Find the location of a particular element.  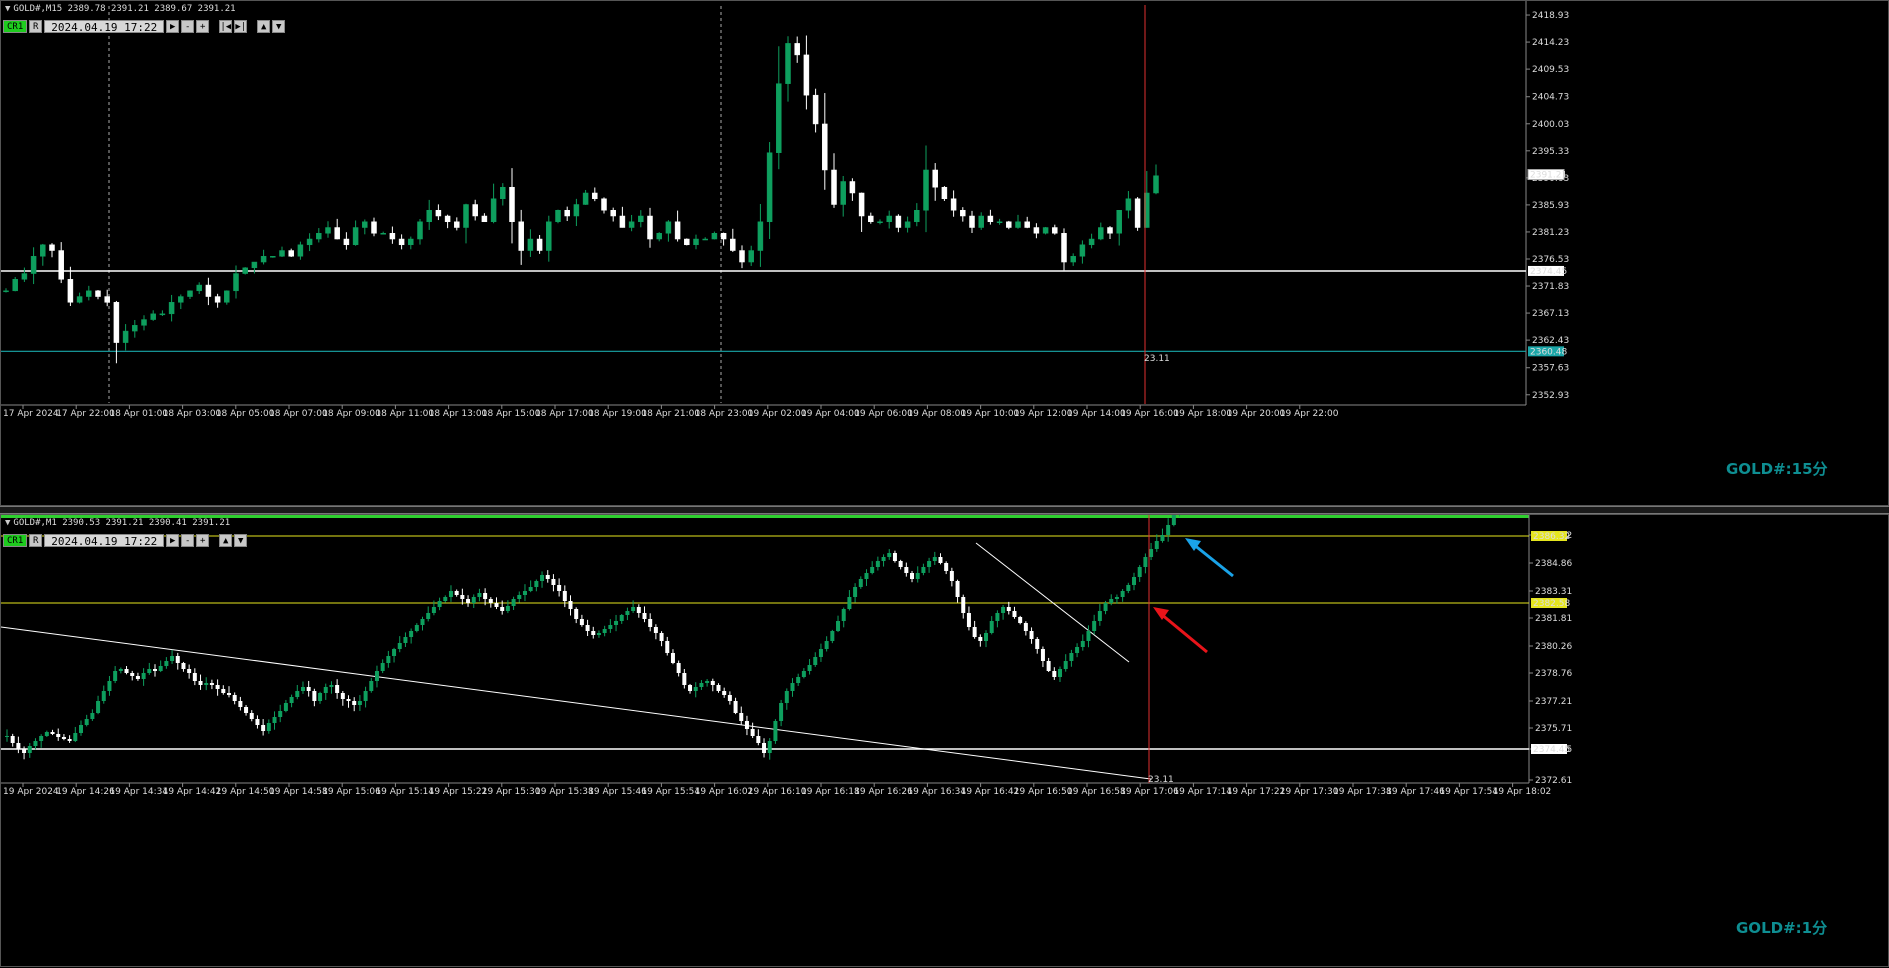

x-tick-label: 19 Apr 15:38 is located at coordinates (564, 792).